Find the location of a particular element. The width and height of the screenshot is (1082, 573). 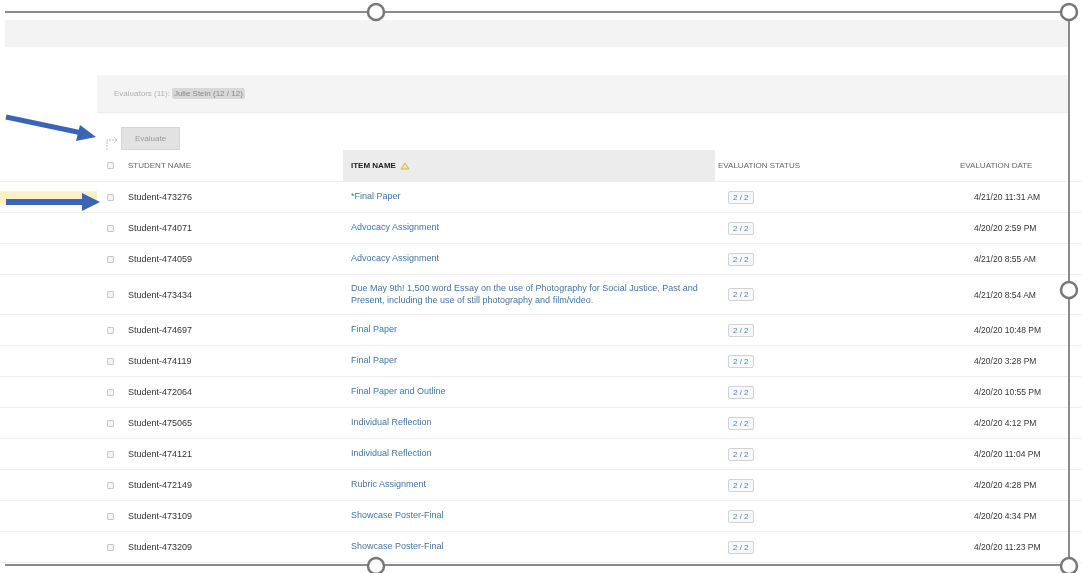

evaluation-date: 4/21/20 11:31 AM is located at coordinates (1007, 197).